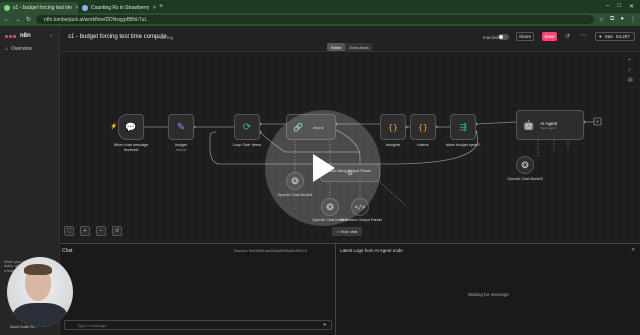 This screenshot has height=335, width=640. Describe the element at coordinates (324, 168) in the screenshot. I see `play-icon` at that location.